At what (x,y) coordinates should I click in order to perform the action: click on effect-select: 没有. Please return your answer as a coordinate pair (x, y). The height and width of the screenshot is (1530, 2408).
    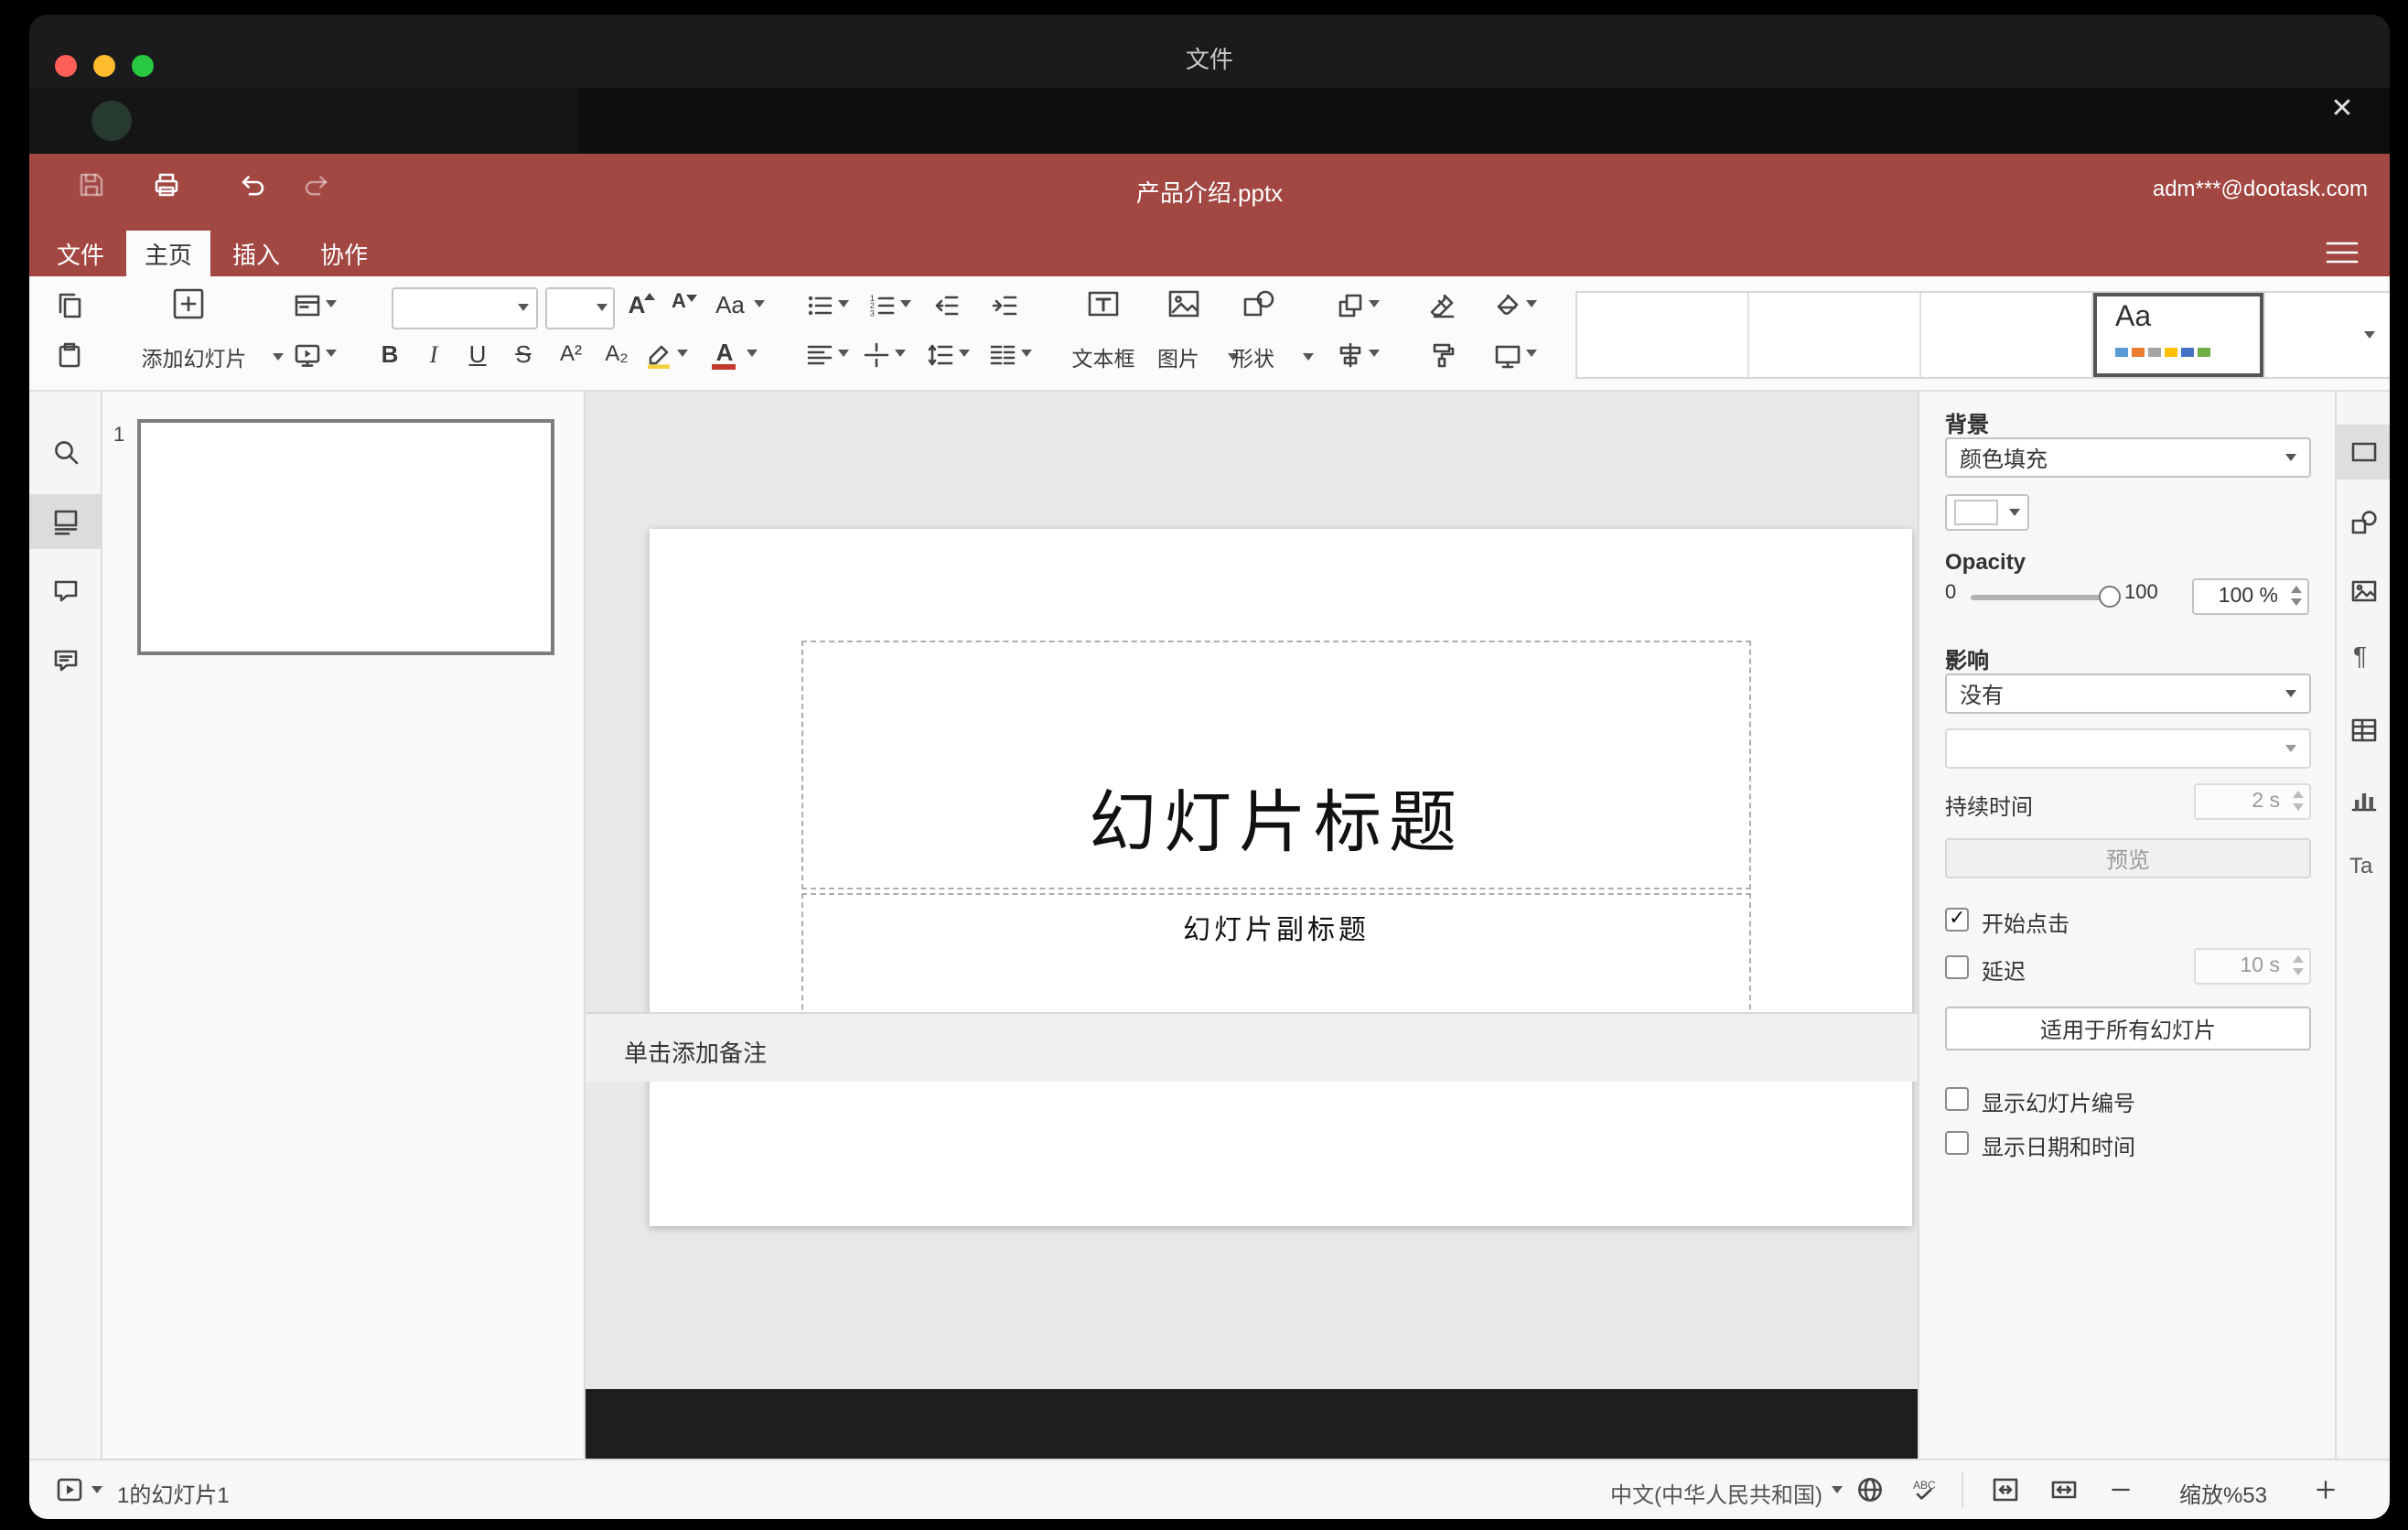
    Looking at the image, I should click on (2128, 693).